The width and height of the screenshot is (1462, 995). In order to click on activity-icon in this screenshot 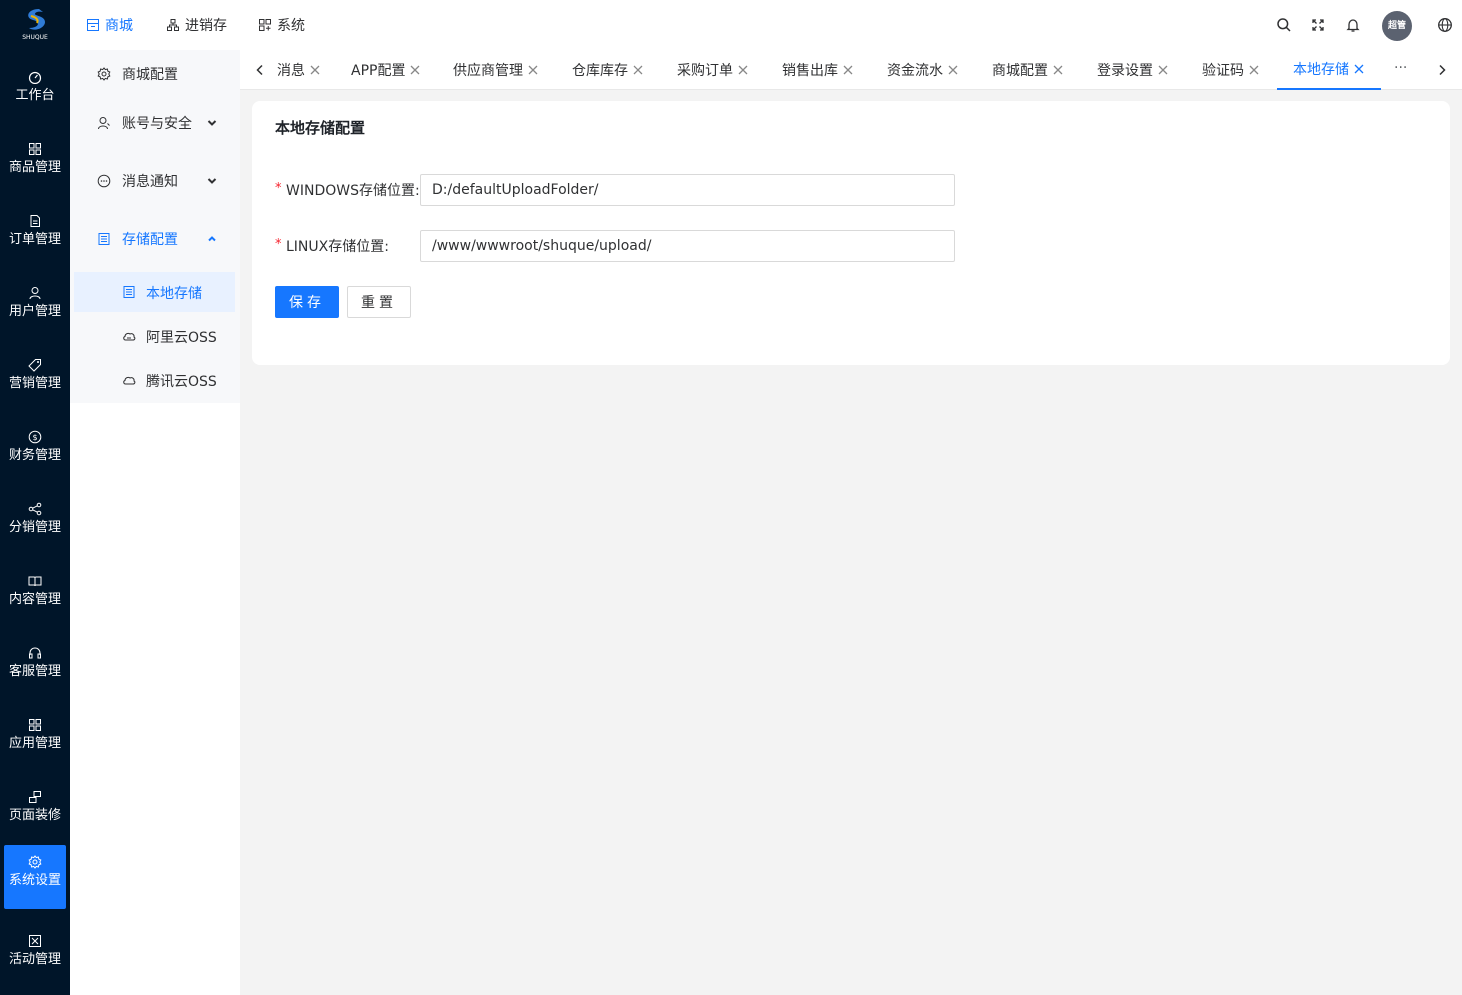, I will do `click(35, 941)`.